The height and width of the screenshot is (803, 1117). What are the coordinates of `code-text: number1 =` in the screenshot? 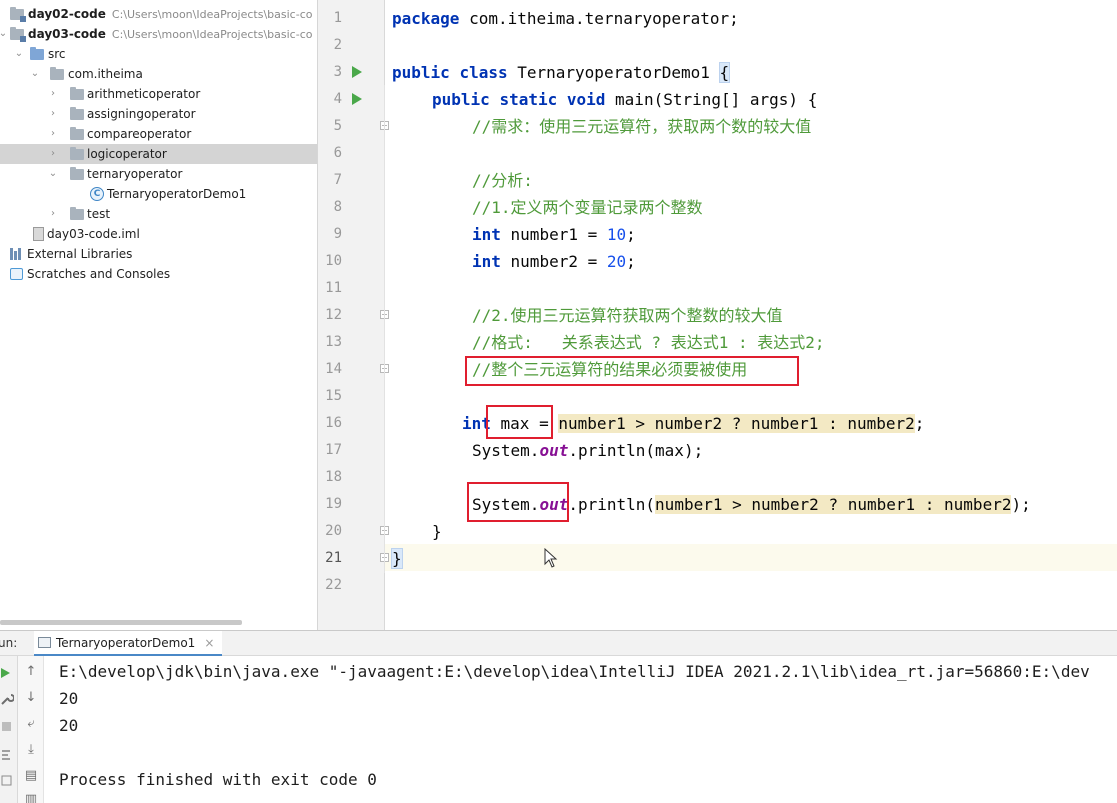 It's located at (553, 234).